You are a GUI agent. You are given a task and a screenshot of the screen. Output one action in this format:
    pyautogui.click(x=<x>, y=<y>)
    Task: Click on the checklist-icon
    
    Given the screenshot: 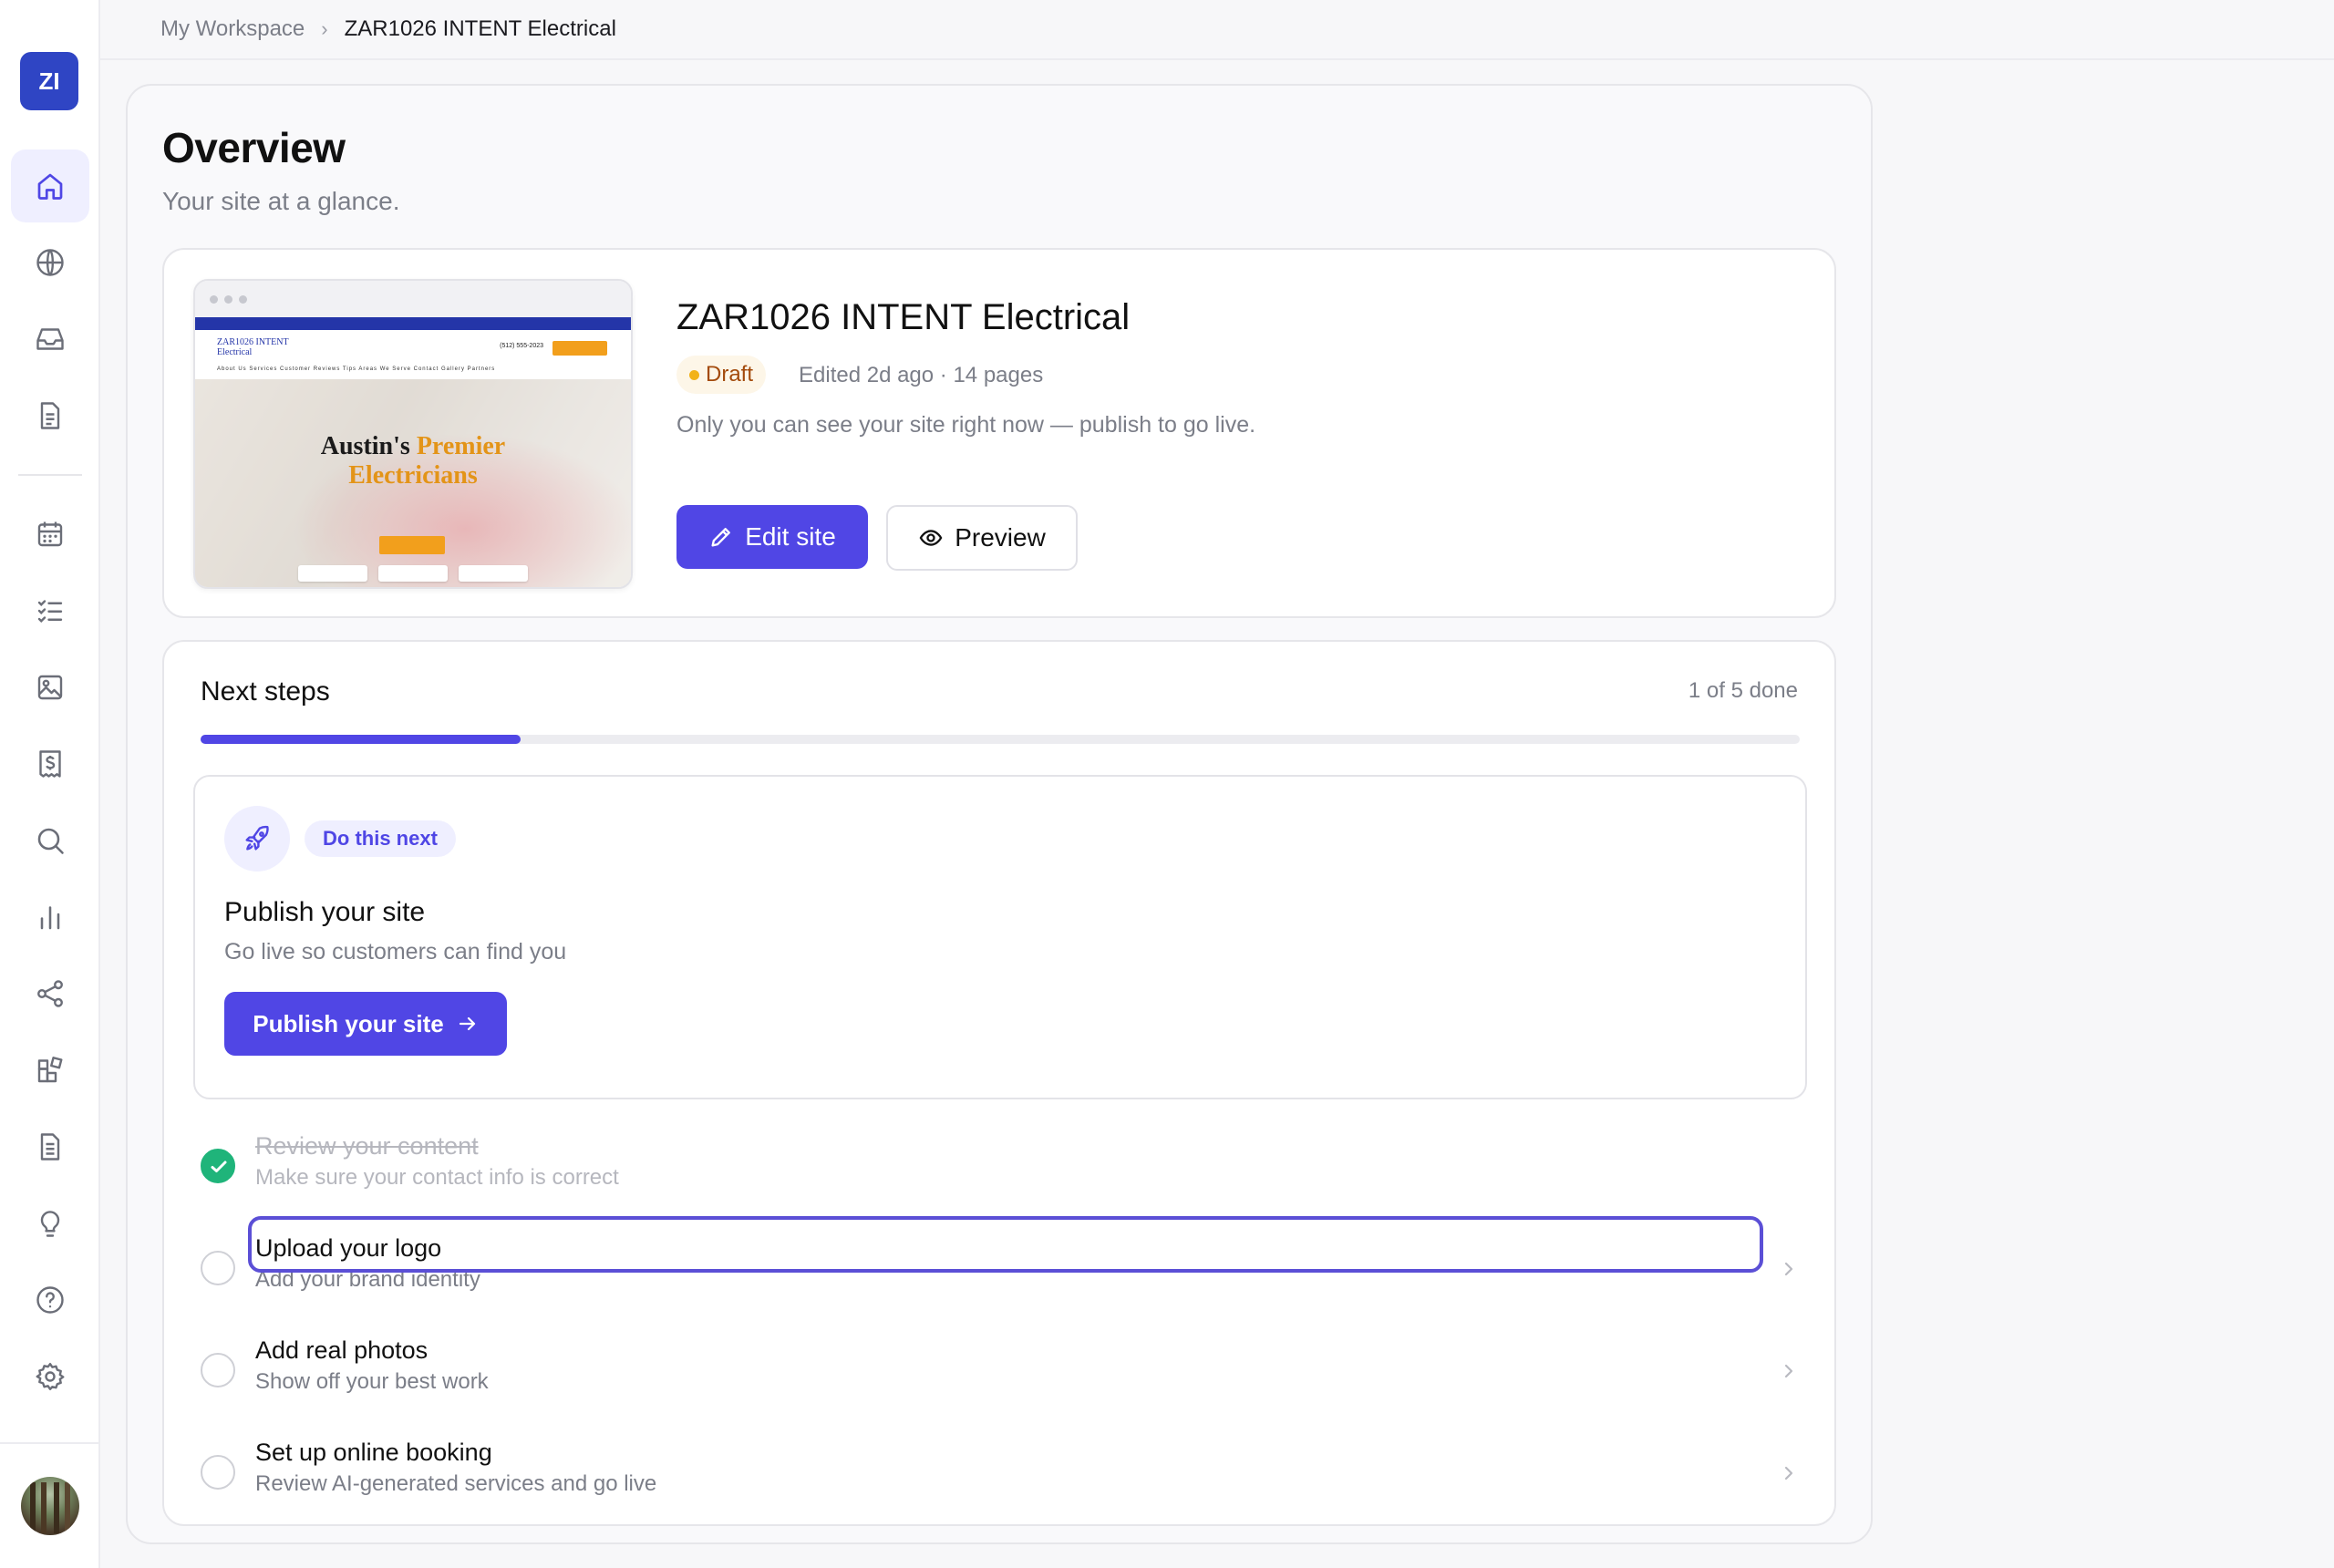 What is the action you would take?
    pyautogui.click(x=50, y=611)
    